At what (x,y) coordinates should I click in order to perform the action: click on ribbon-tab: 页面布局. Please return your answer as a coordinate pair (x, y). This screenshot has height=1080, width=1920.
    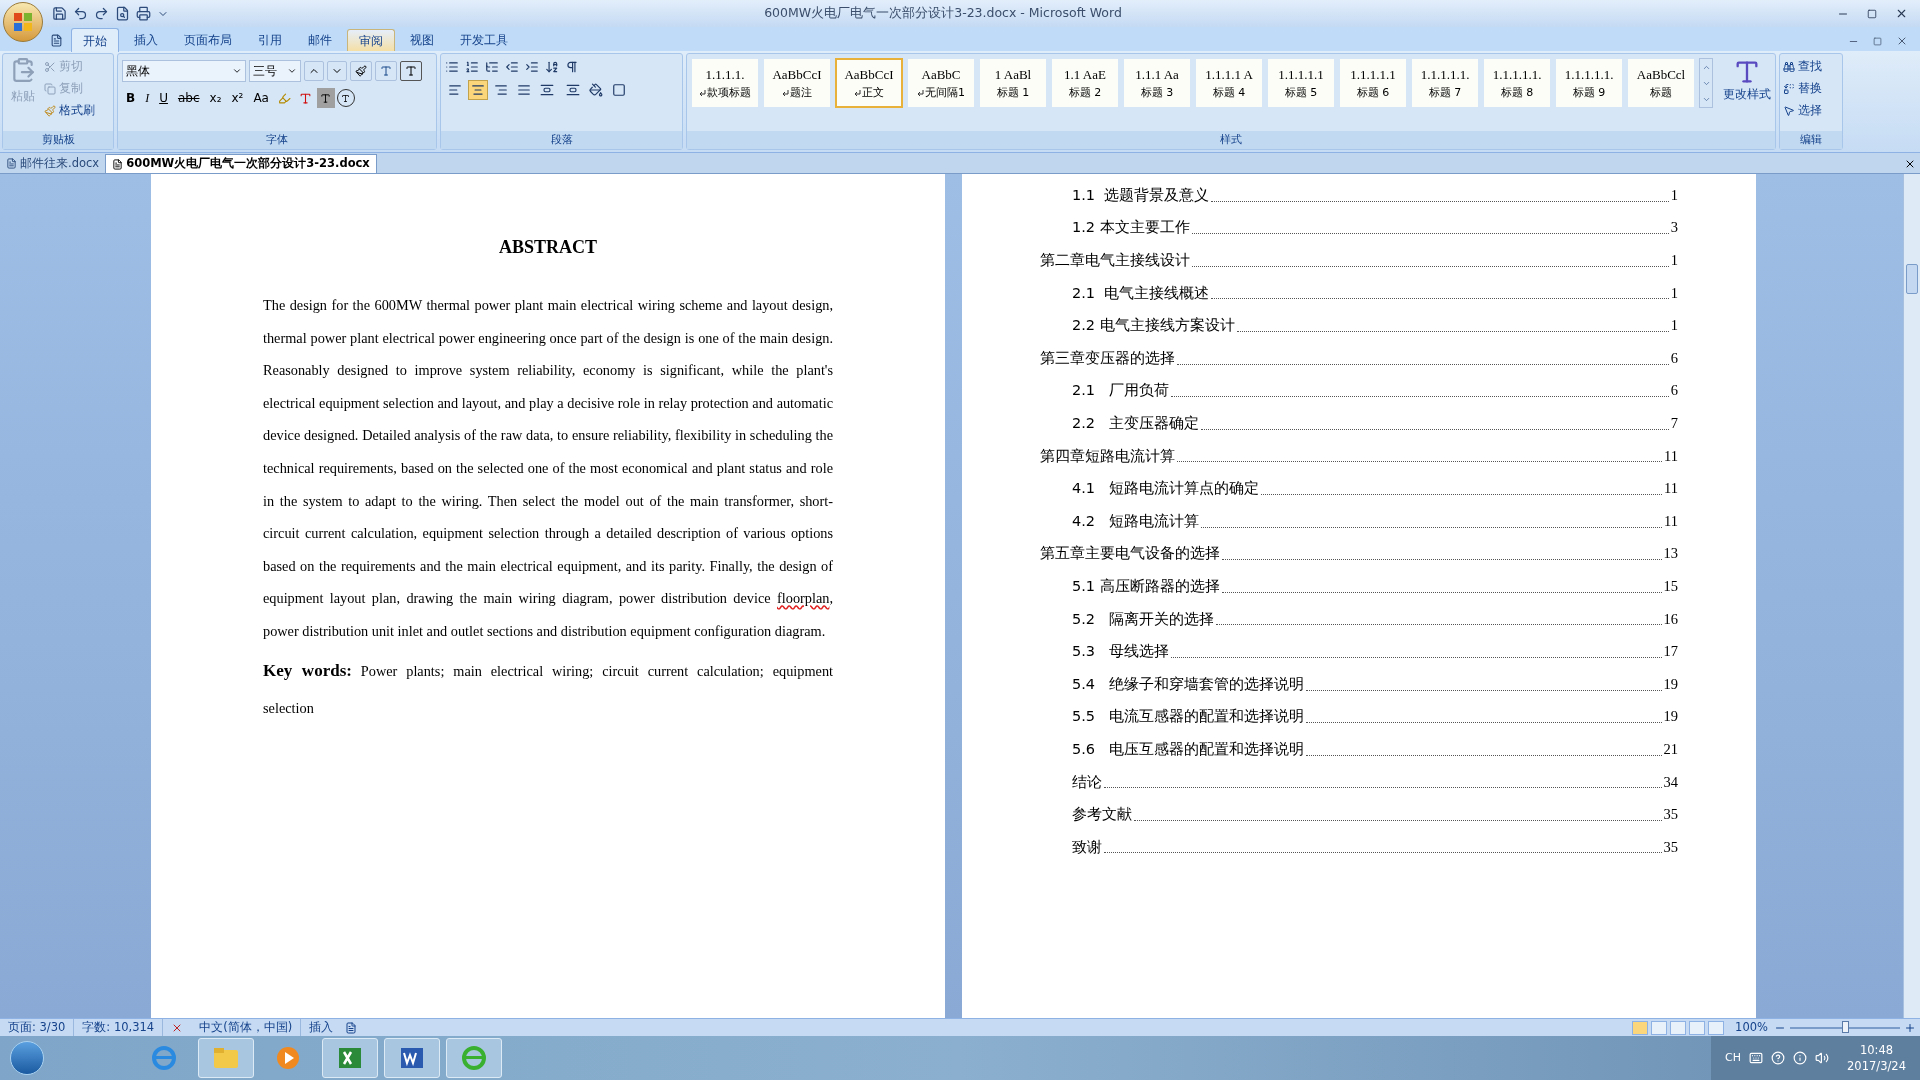
    Looking at the image, I should click on (208, 40).